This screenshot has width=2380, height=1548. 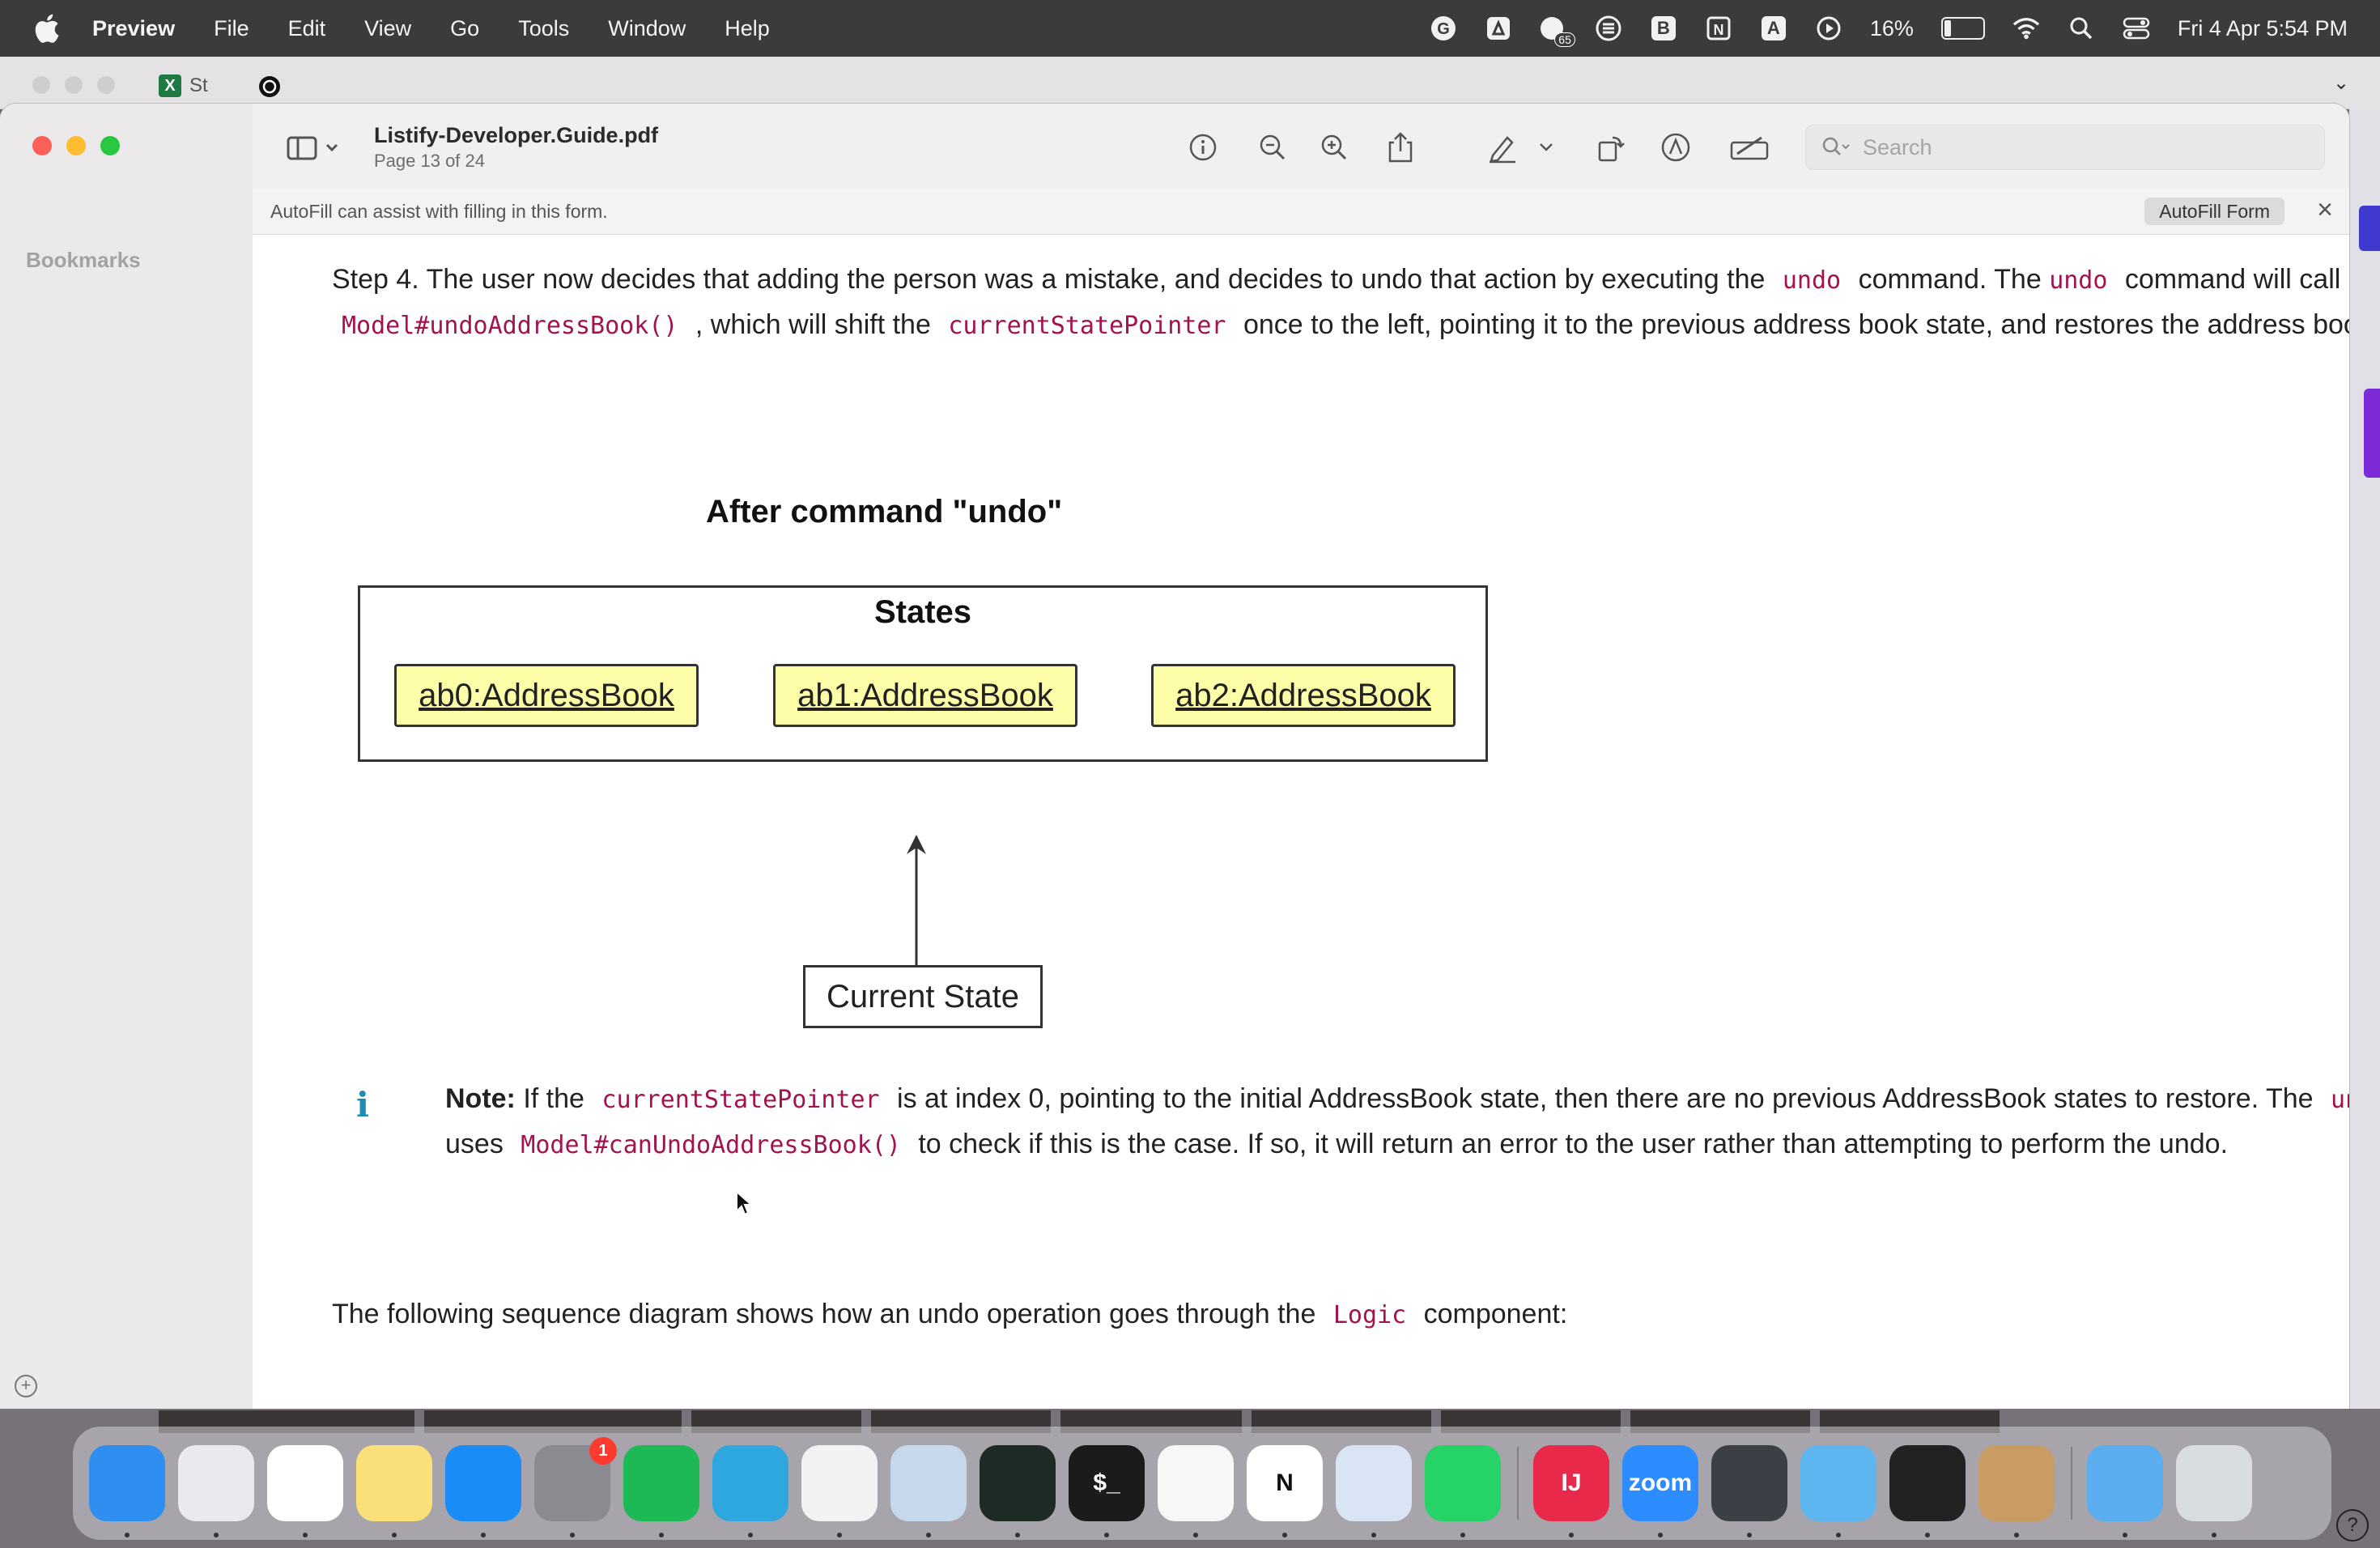 What do you see at coordinates (1374, 1491) in the screenshot?
I see `dock-iphone-mirroring-icon` at bounding box center [1374, 1491].